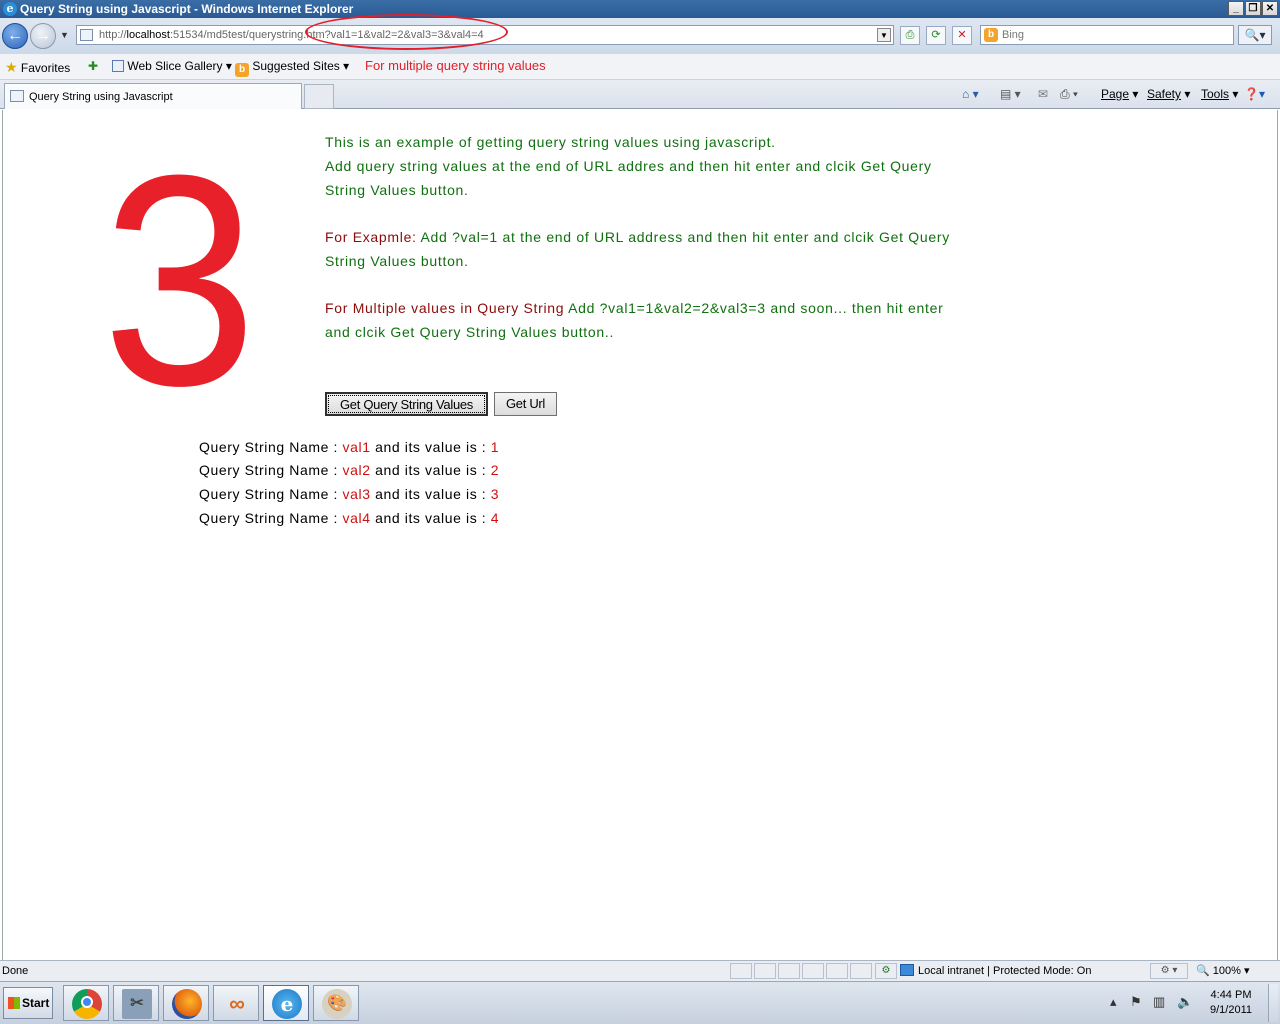 The image size is (1280, 1024). Describe the element at coordinates (1219, 94) in the screenshot. I see `tools-menu: Tools ▾` at that location.